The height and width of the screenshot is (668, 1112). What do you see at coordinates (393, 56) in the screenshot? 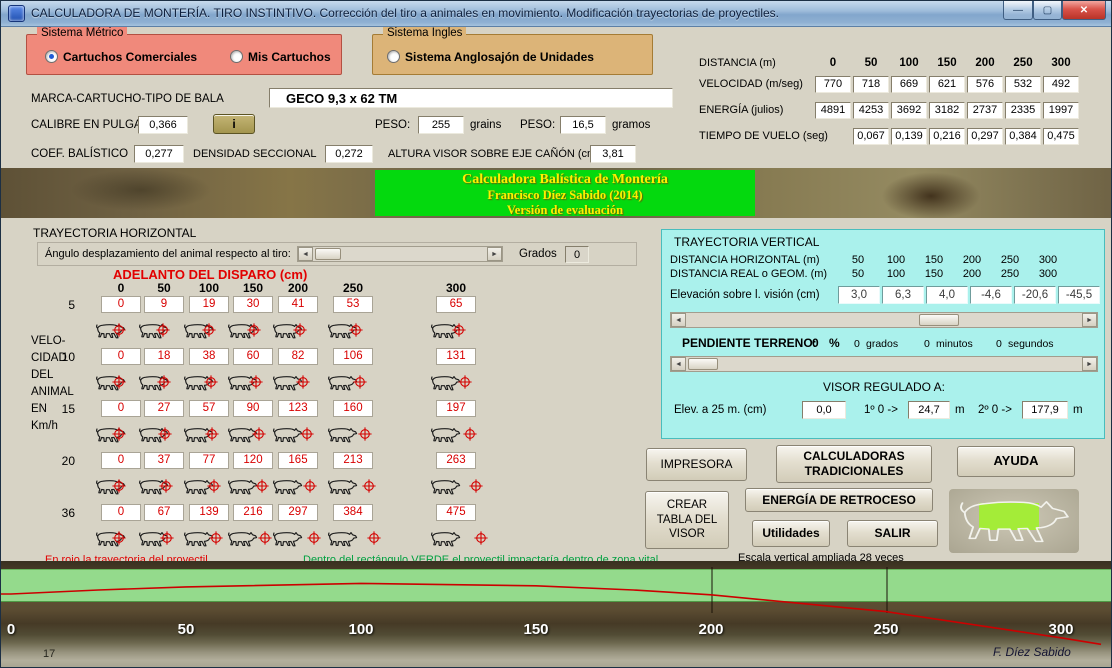
I see `radio-sistema-anglosajon` at bounding box center [393, 56].